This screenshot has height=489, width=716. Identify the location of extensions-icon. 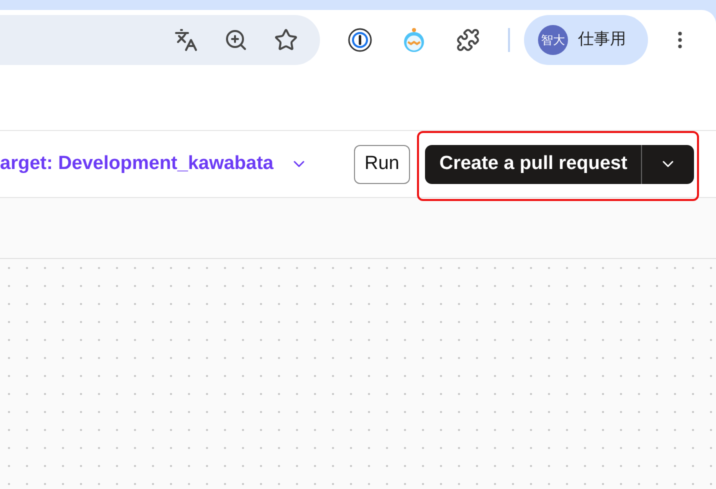
(468, 40).